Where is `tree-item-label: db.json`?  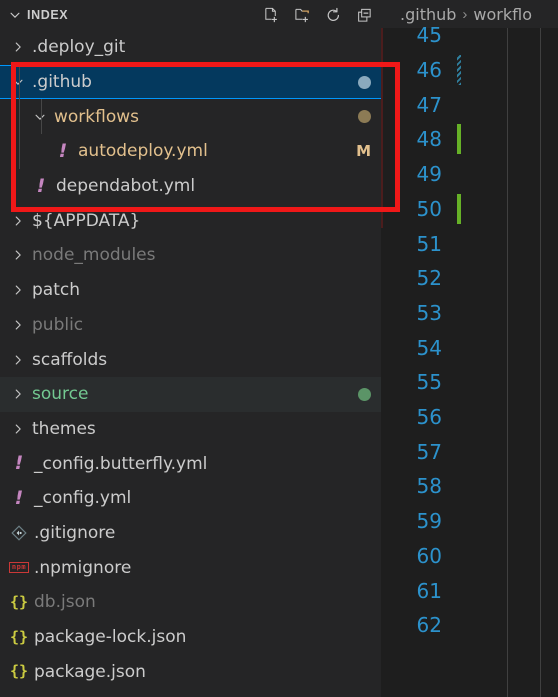
tree-item-label: db.json is located at coordinates (65, 602).